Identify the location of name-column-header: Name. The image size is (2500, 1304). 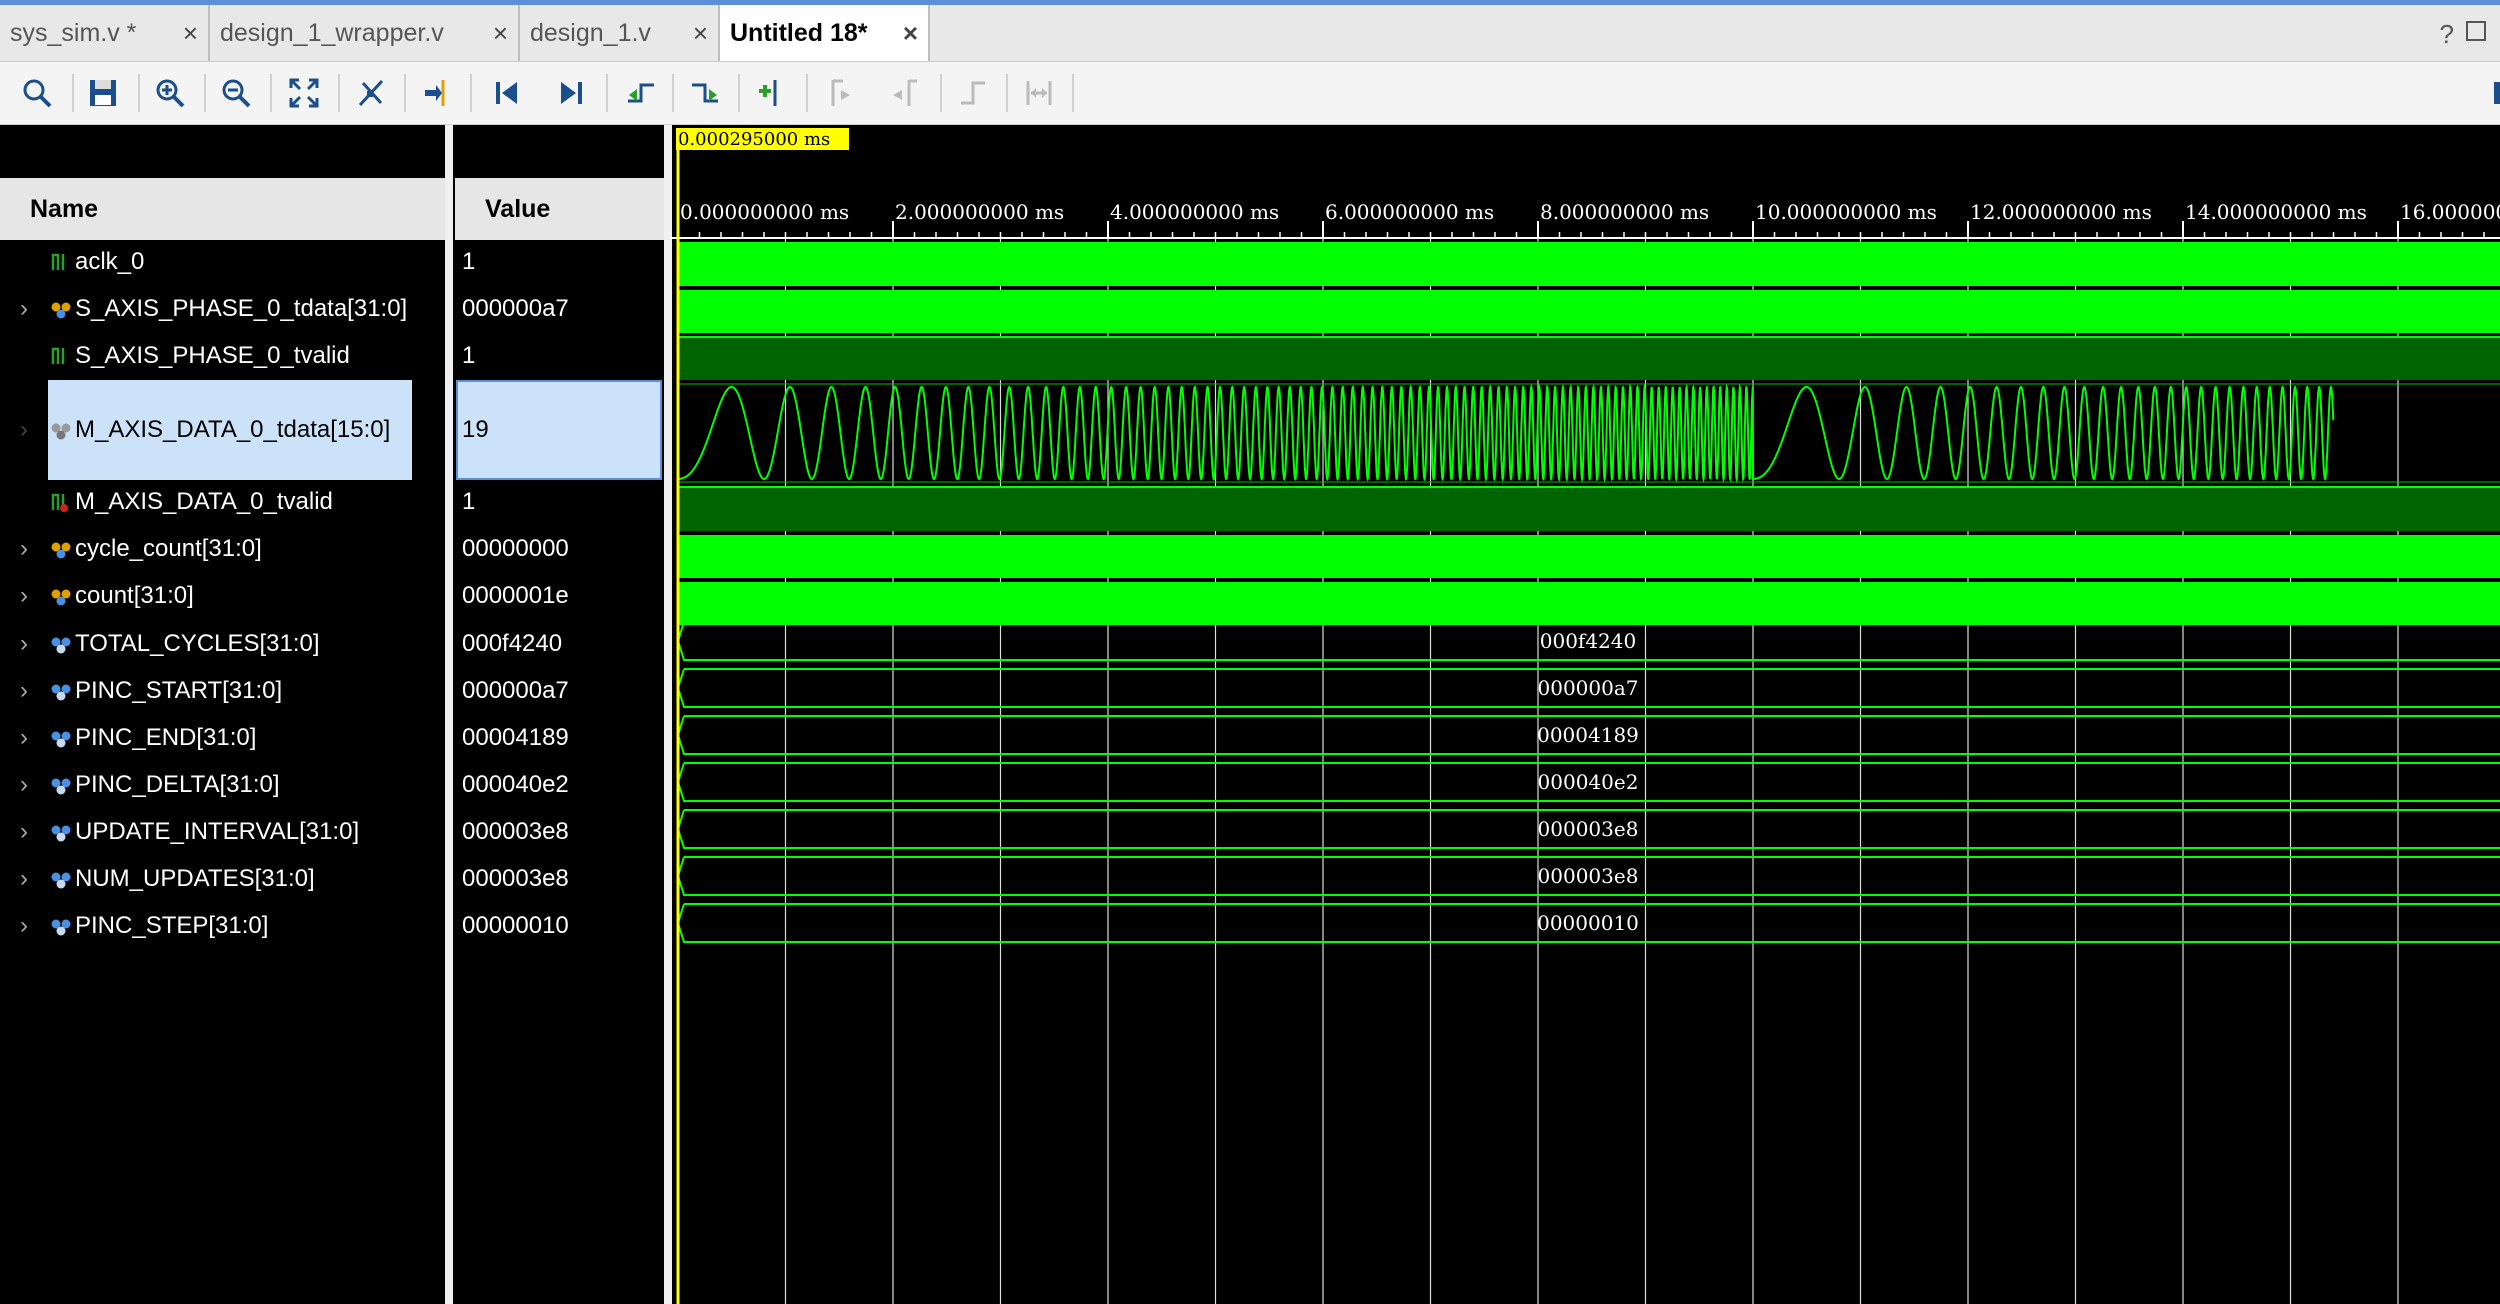
(222, 209).